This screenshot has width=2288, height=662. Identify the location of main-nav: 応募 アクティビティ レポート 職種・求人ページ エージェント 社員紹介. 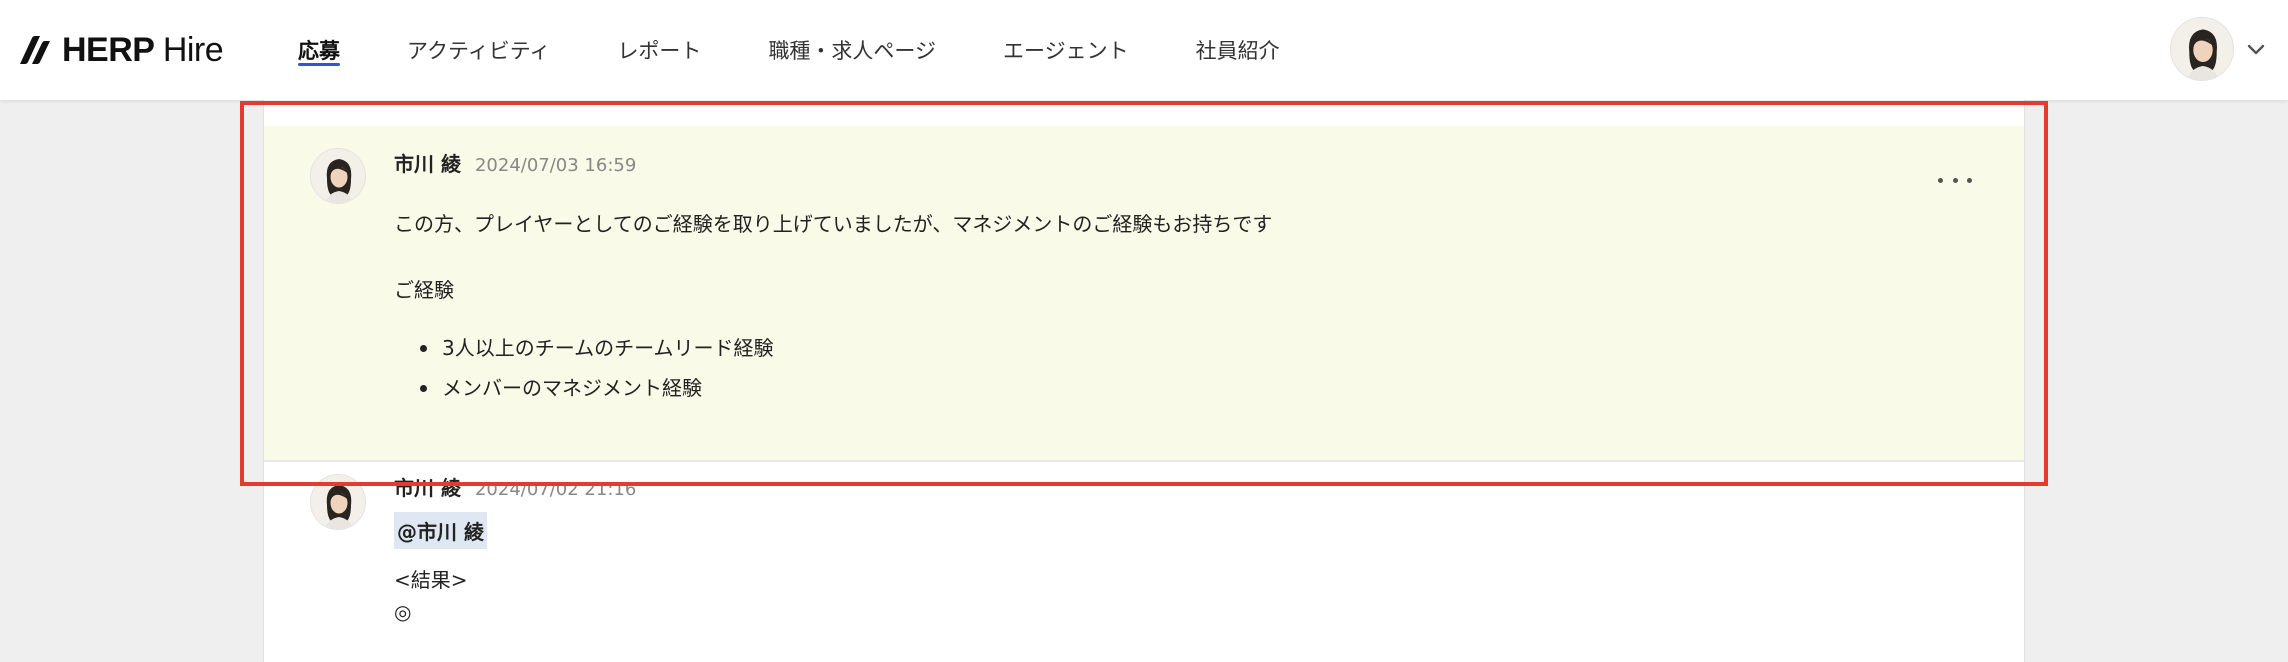
(822, 50).